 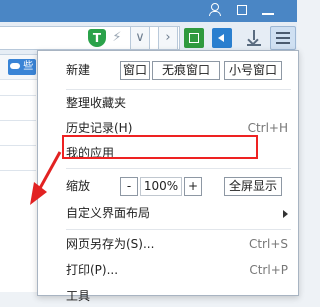 I want to click on menu-item-tools: 工具, so click(x=169, y=296).